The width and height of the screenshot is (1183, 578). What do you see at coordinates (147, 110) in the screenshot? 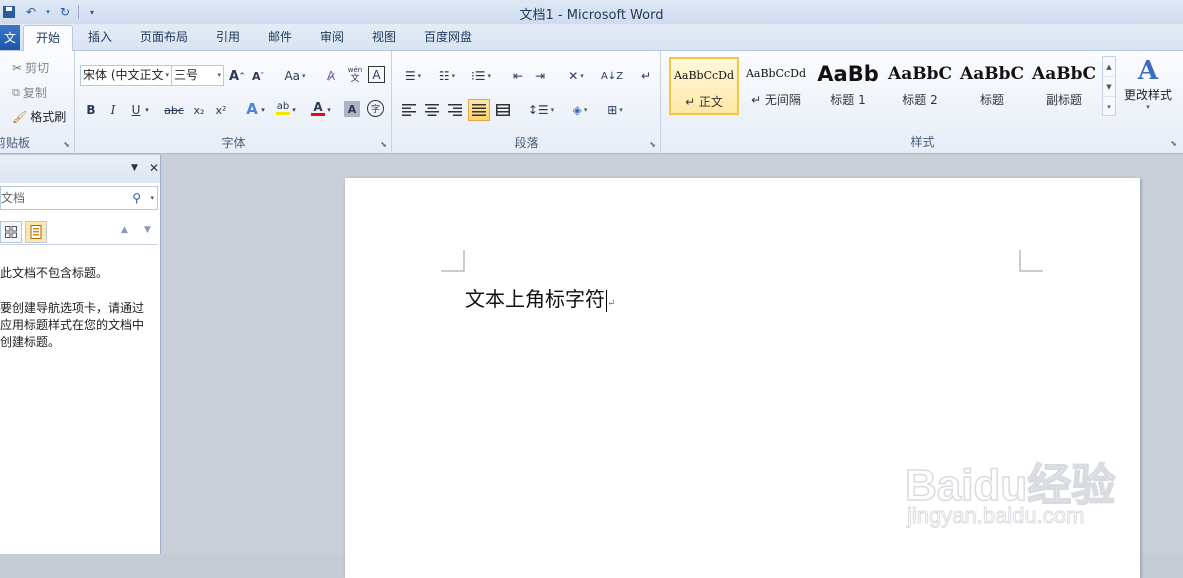
I see `underline-dropdown-icon: ▾` at bounding box center [147, 110].